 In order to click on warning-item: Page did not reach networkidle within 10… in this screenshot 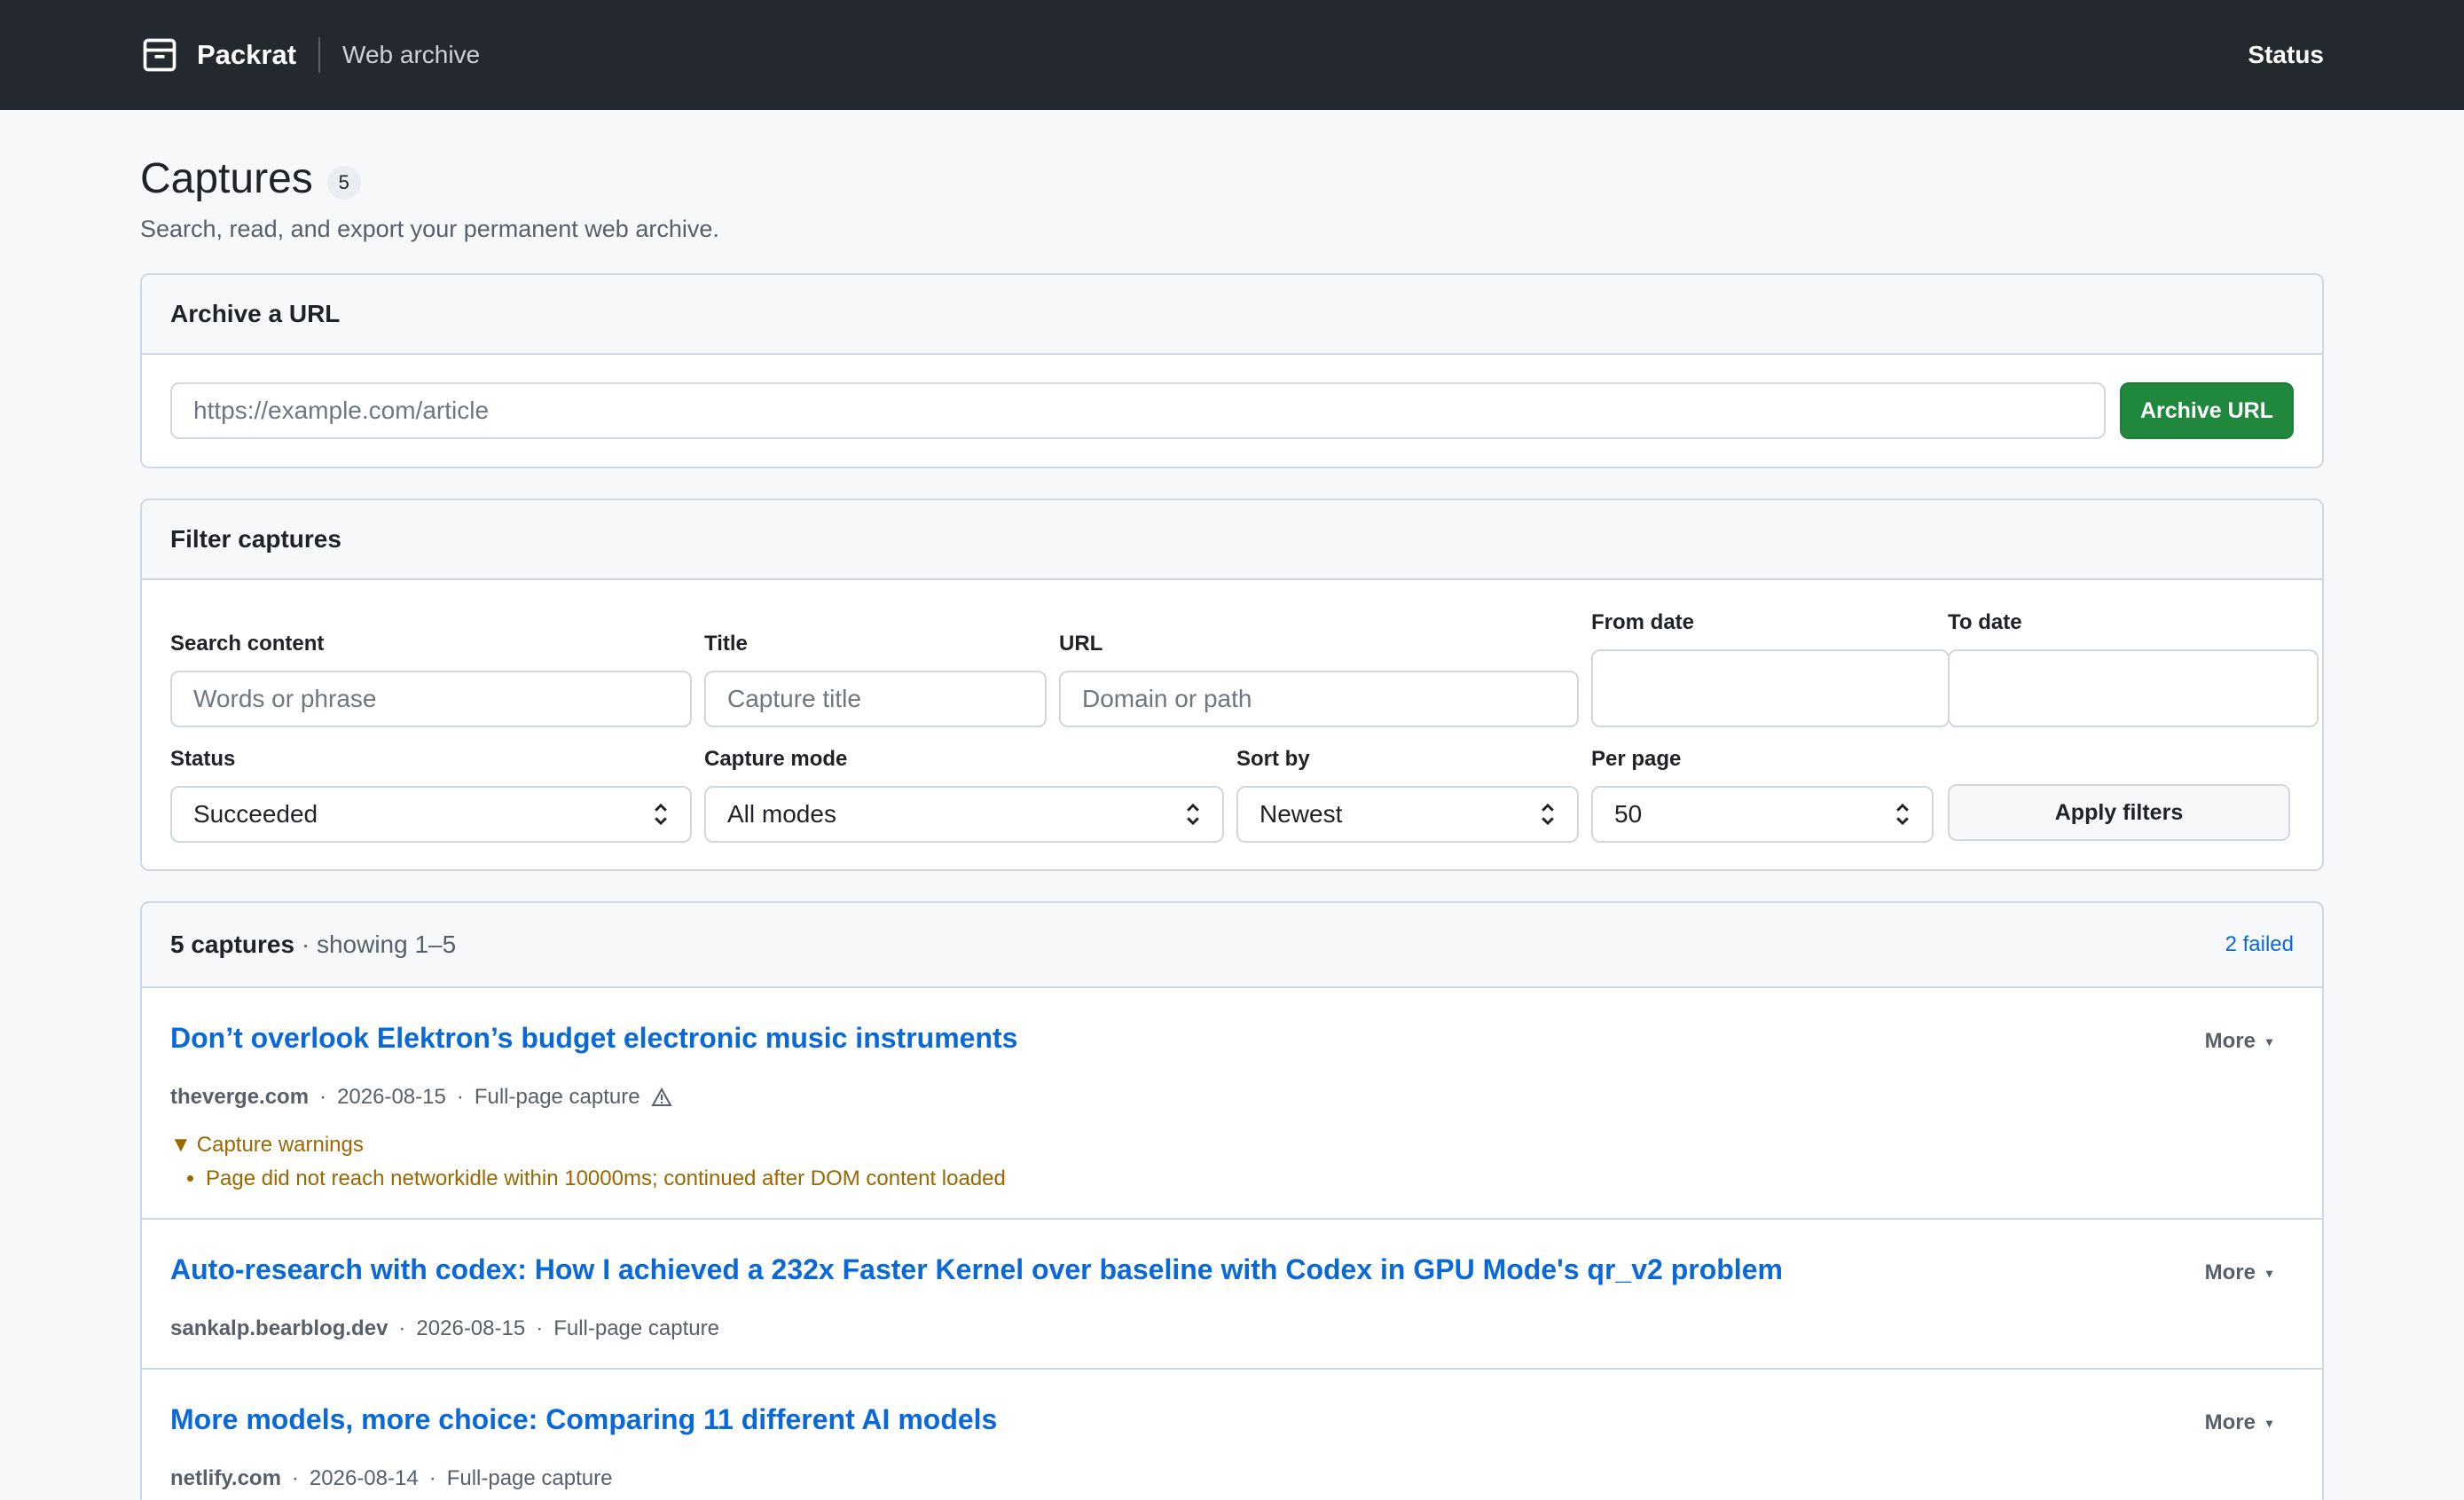, I will do `click(1250, 1178)`.